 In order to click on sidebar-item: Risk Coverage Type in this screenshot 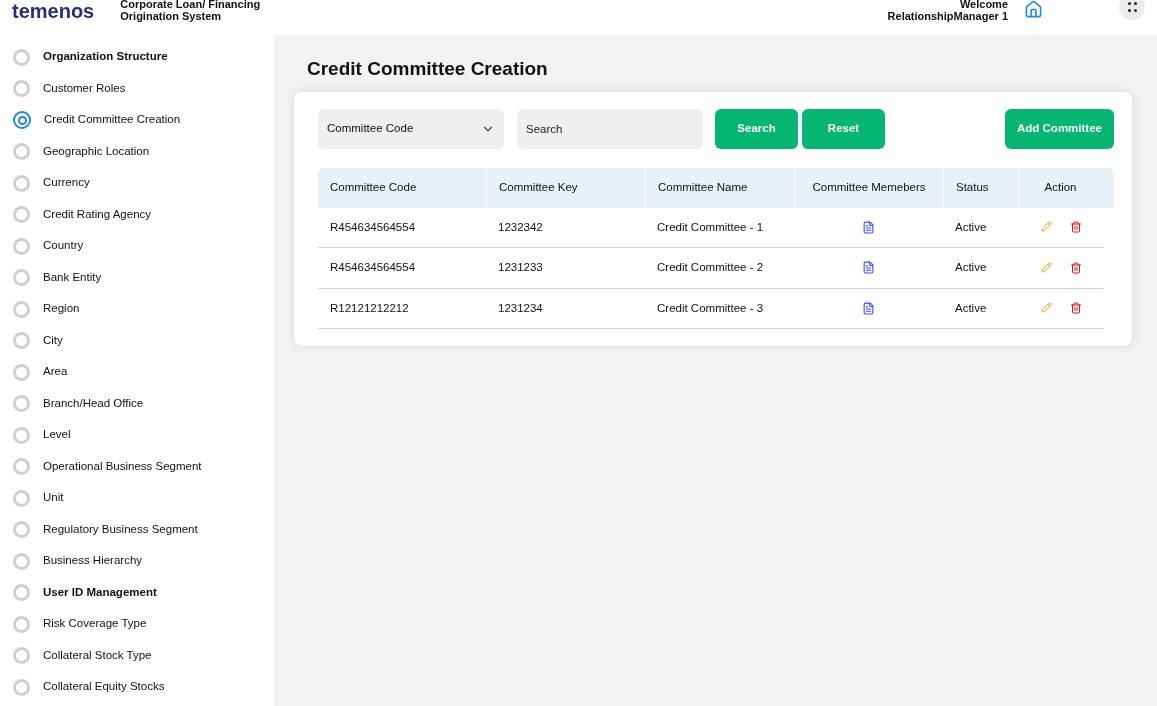, I will do `click(143, 624)`.